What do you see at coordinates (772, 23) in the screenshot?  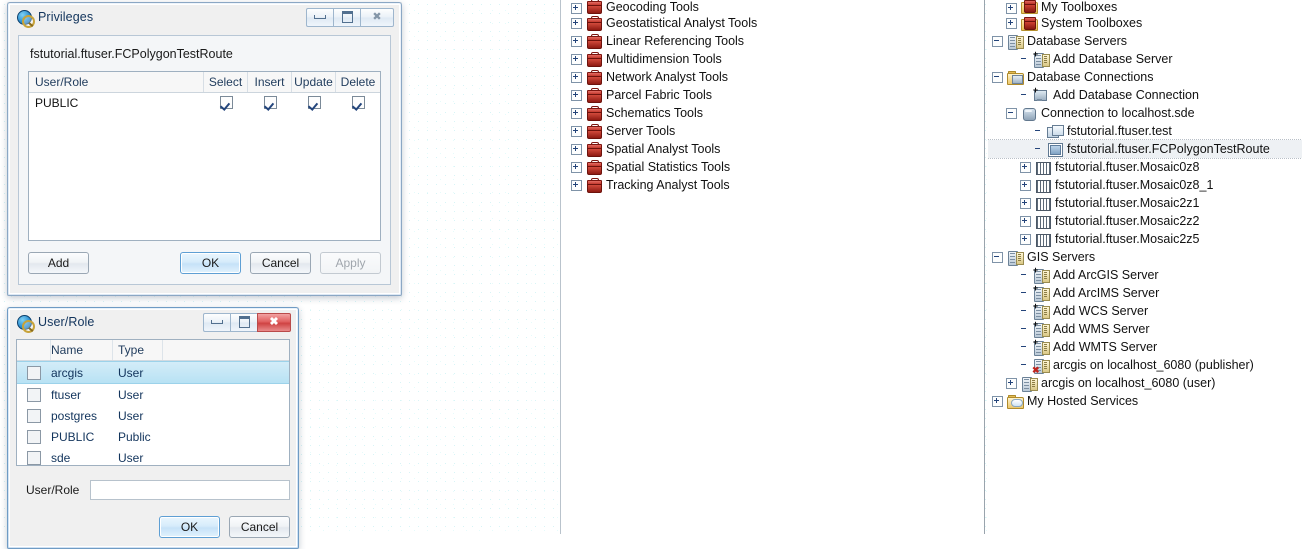 I see `toolbox-item: Geostatistical Analyst Tools` at bounding box center [772, 23].